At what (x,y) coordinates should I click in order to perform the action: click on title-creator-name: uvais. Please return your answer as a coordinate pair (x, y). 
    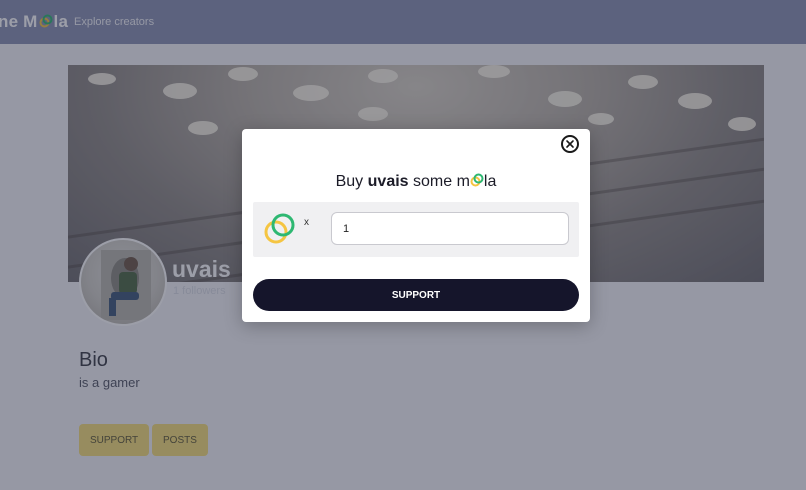
    Looking at the image, I should click on (388, 181).